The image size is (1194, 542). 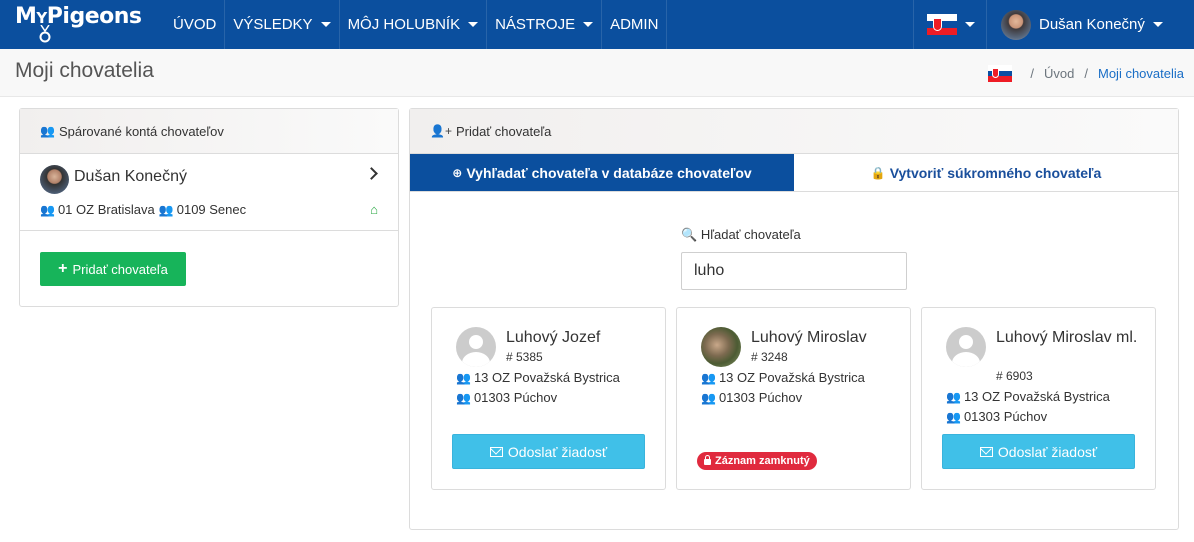 I want to click on nav-uvod: ÚVOD, so click(x=191, y=24).